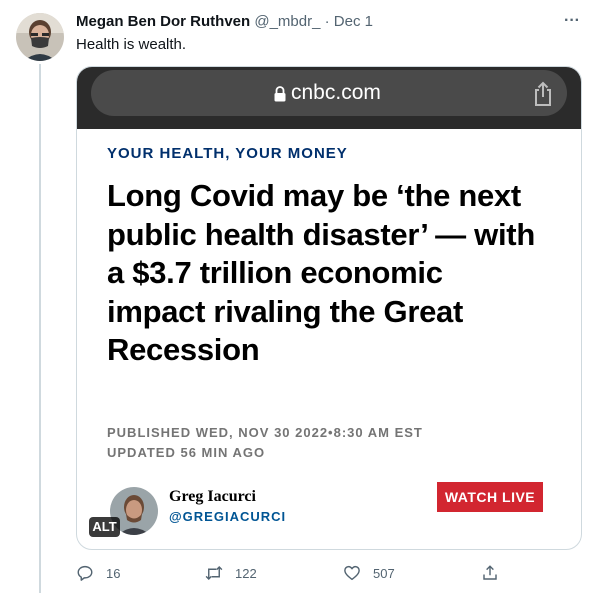 Image resolution: width=598 pixels, height=593 pixels. Describe the element at coordinates (572, 21) in the screenshot. I see `more-options-icon: ···` at that location.